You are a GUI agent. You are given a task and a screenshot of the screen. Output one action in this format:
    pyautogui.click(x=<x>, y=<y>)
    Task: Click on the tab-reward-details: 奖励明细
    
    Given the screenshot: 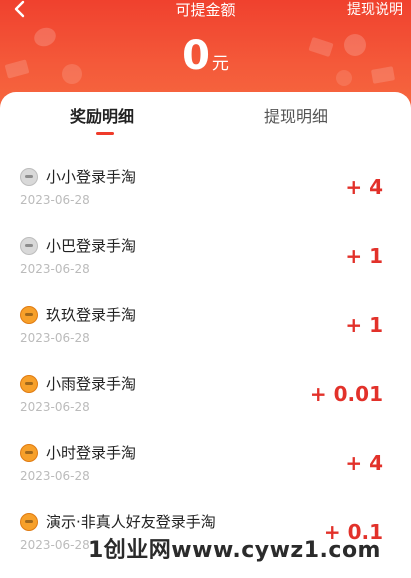 What is the action you would take?
    pyautogui.click(x=102, y=117)
    